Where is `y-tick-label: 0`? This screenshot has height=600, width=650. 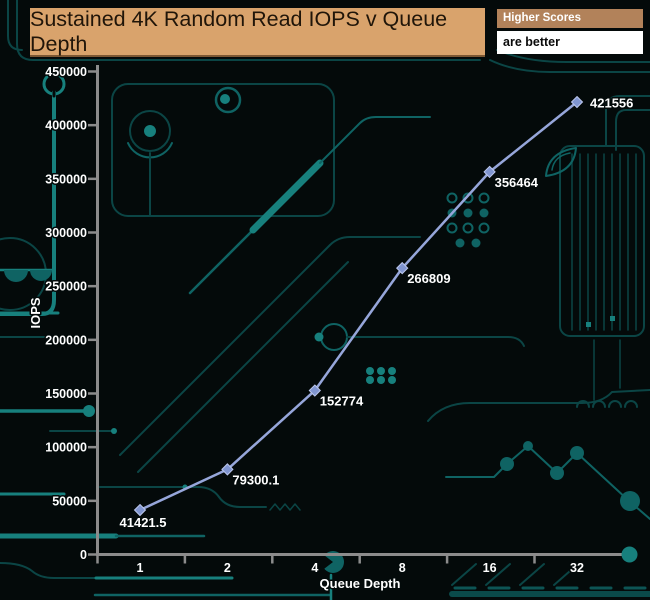
y-tick-label: 0 is located at coordinates (83, 555).